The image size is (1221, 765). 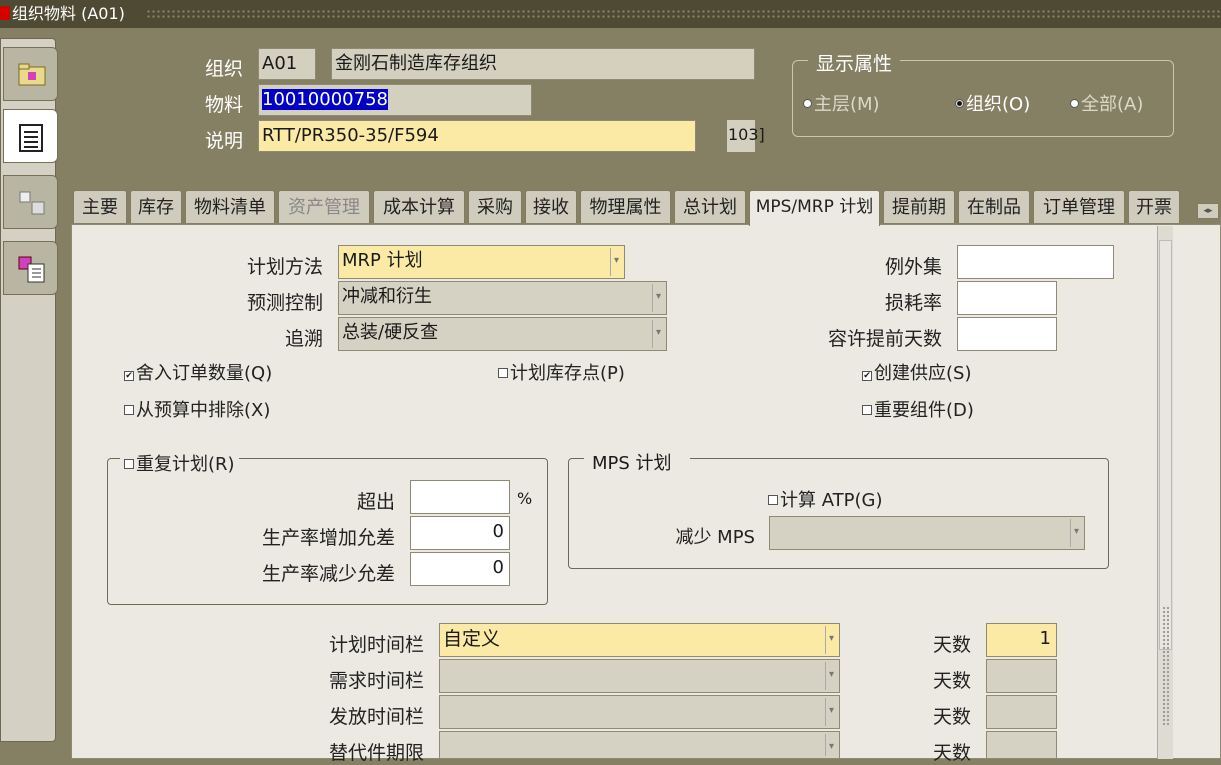 What do you see at coordinates (419, 206) in the screenshot?
I see `tab-costing: 成本计算` at bounding box center [419, 206].